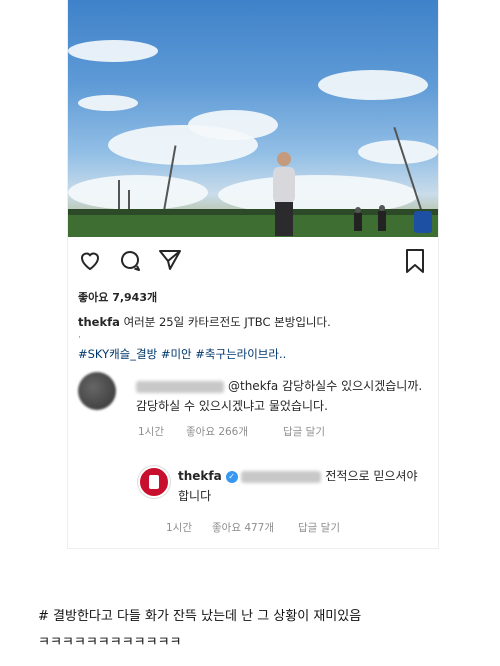  What do you see at coordinates (97, 391) in the screenshot?
I see `commenter-avatar` at bounding box center [97, 391].